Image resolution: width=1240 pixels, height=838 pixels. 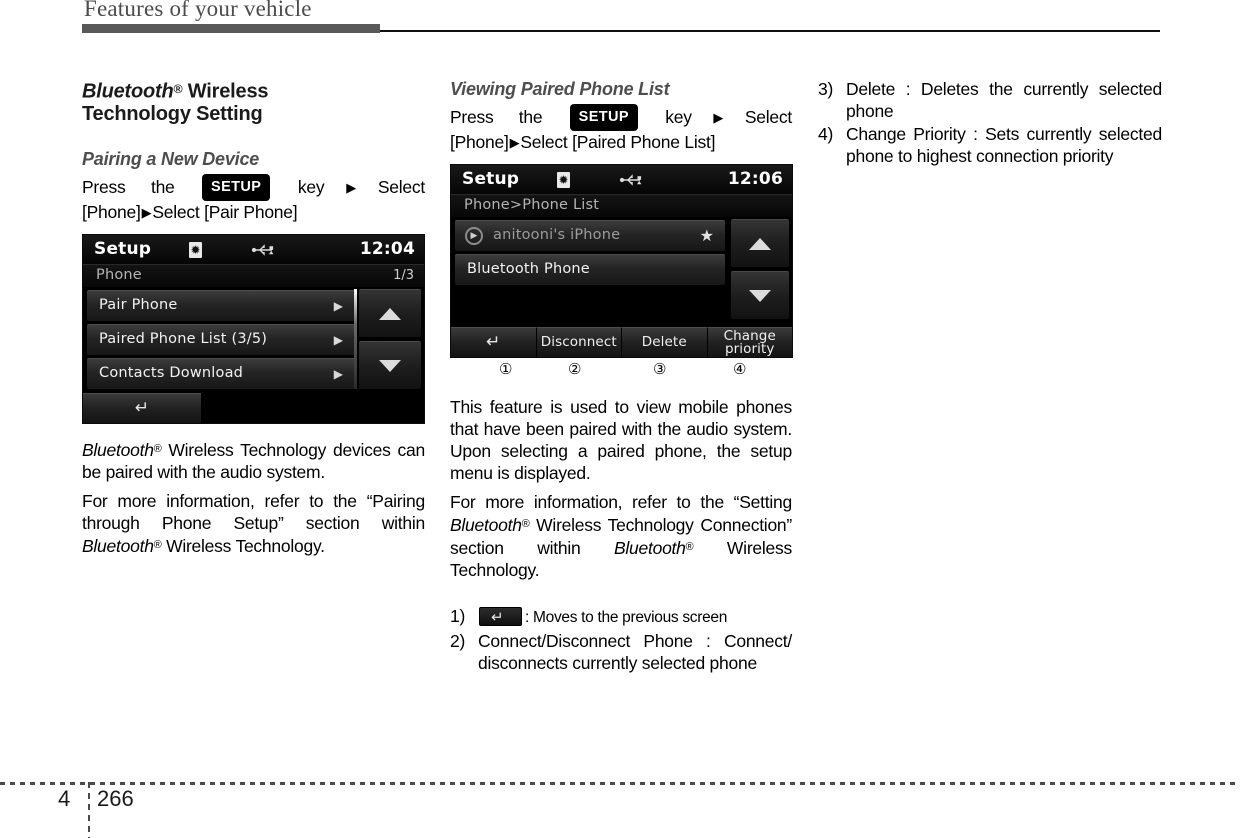 I want to click on back-arrow-glyph: ↵, so click(x=497, y=617).